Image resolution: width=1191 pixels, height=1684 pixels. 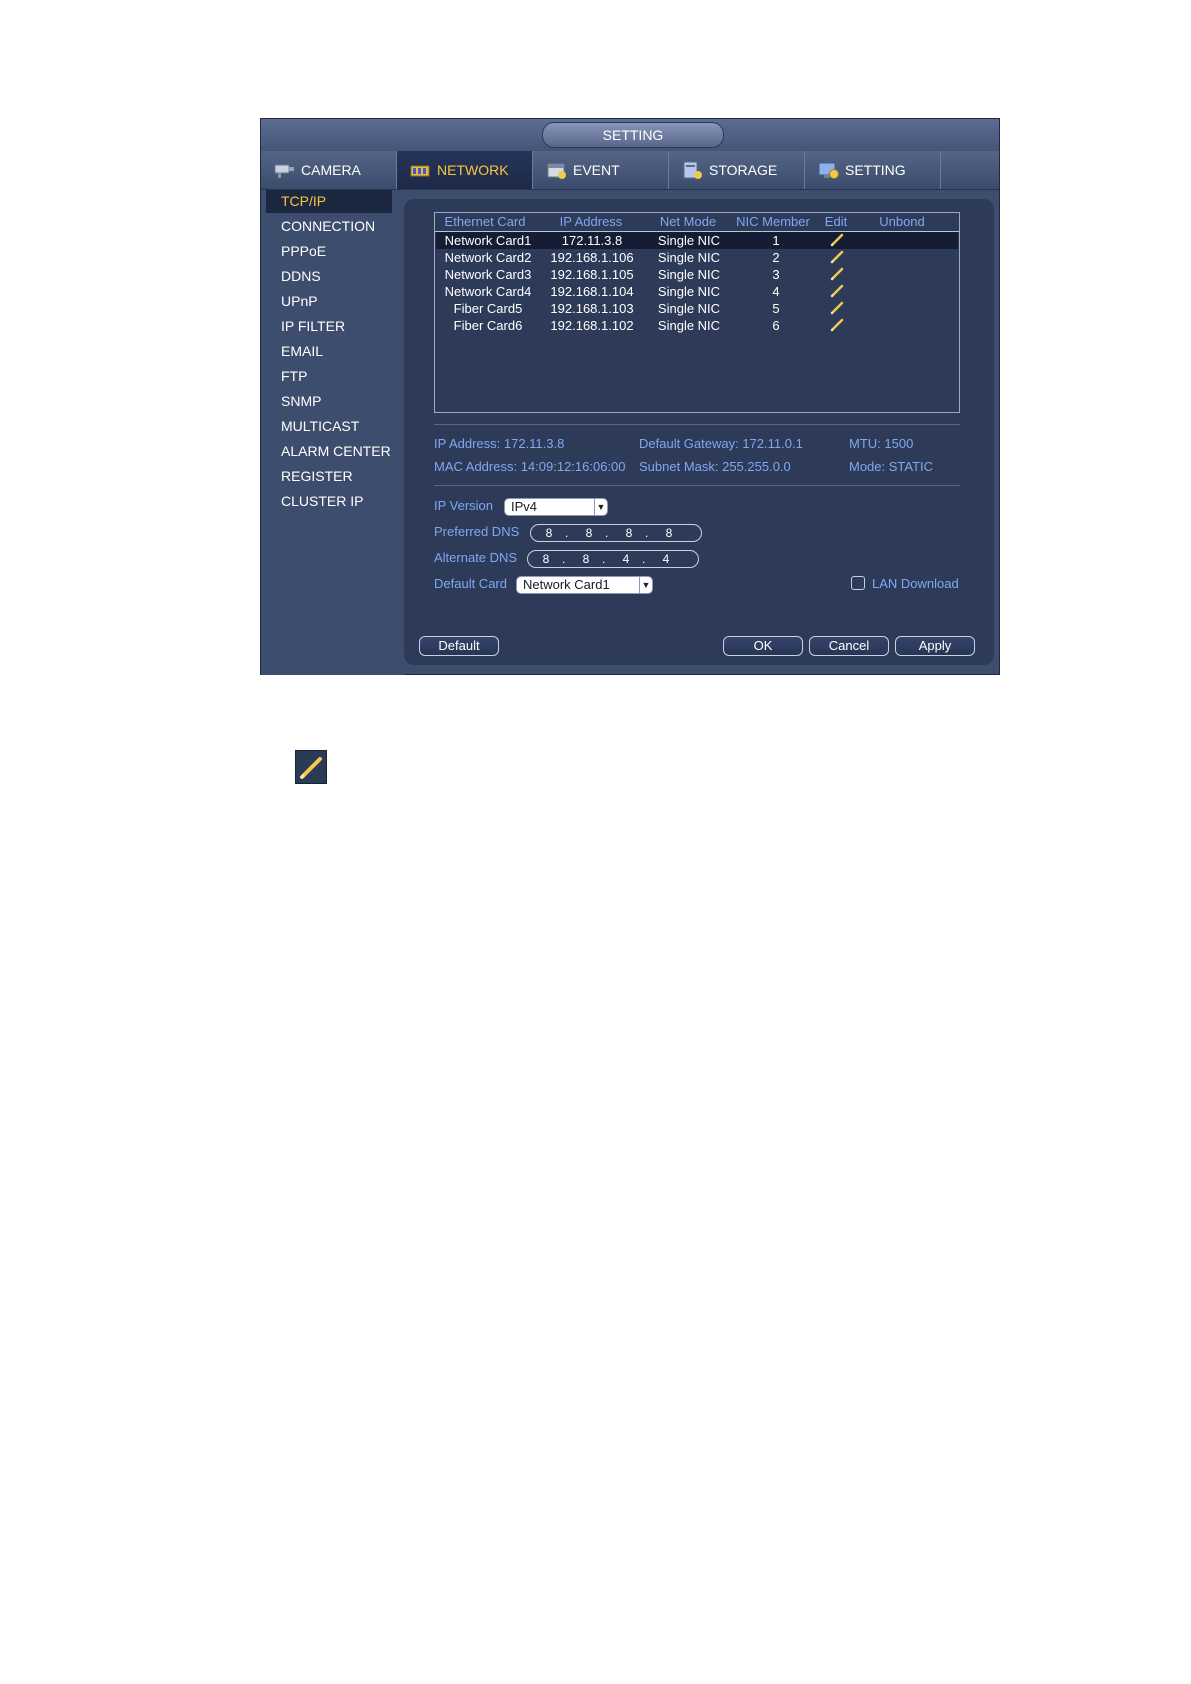 I want to click on cell-nic-member: 6, so click(x=776, y=325).